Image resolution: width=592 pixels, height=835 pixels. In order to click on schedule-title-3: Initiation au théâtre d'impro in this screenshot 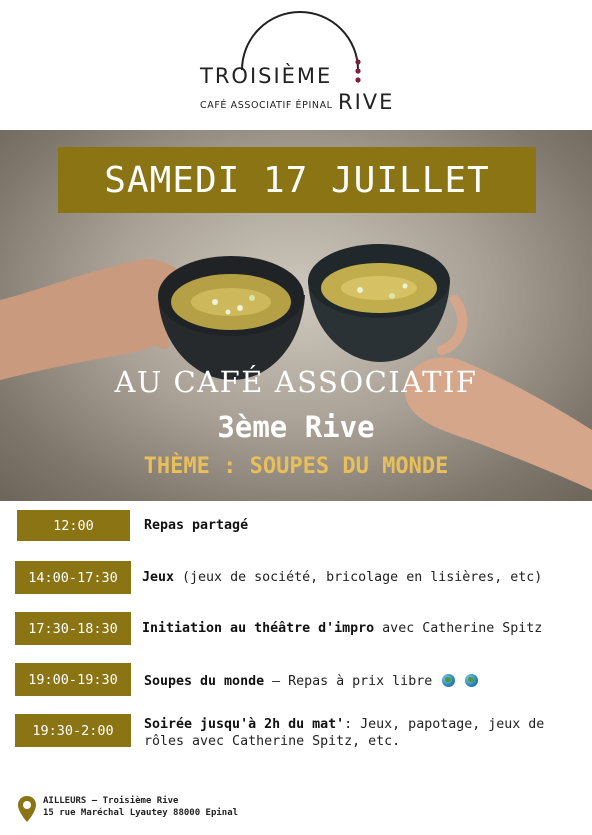, I will do `click(258, 628)`.